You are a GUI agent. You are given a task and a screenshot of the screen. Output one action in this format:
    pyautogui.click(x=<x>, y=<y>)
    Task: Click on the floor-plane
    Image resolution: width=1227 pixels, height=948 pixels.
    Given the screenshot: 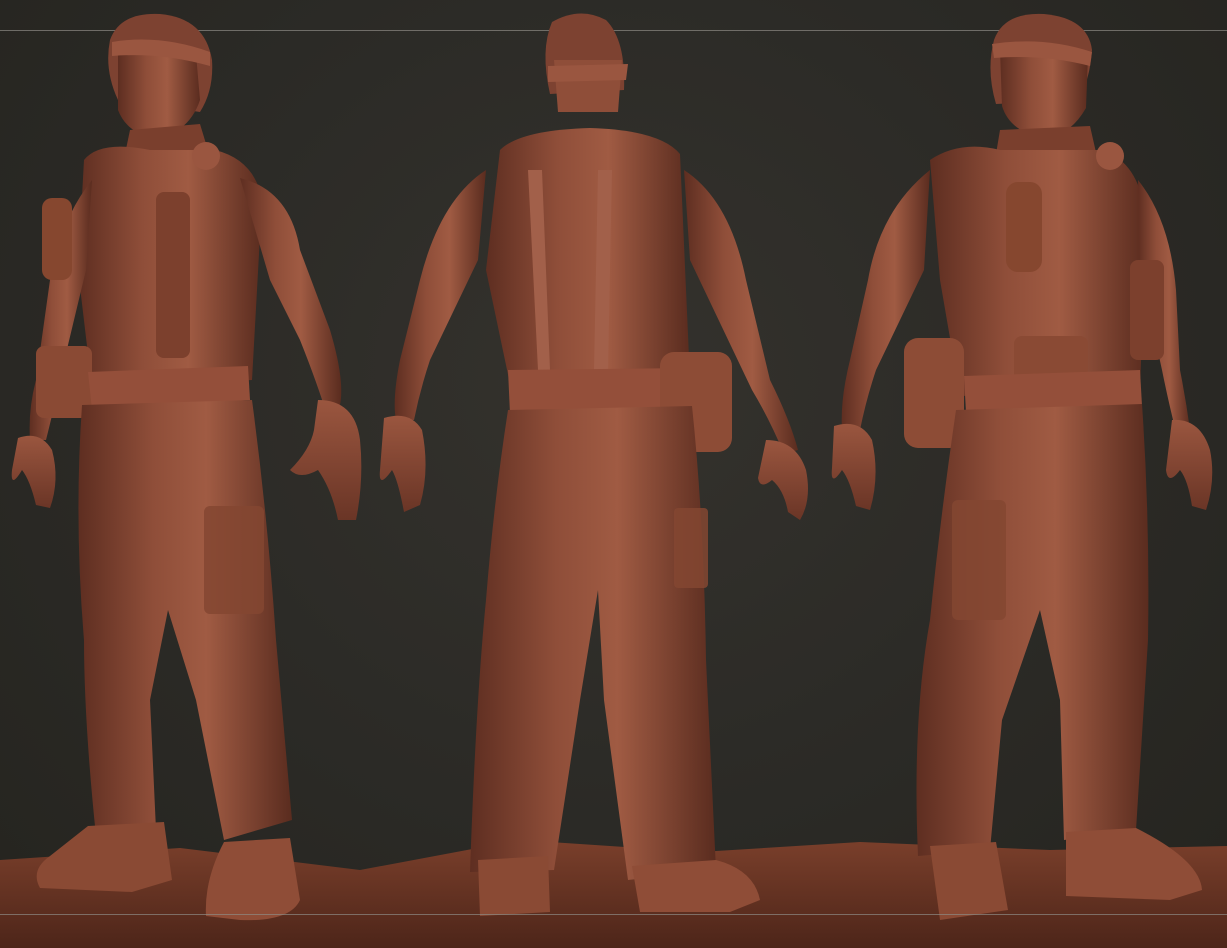 What is the action you would take?
    pyautogui.click(x=613, y=894)
    